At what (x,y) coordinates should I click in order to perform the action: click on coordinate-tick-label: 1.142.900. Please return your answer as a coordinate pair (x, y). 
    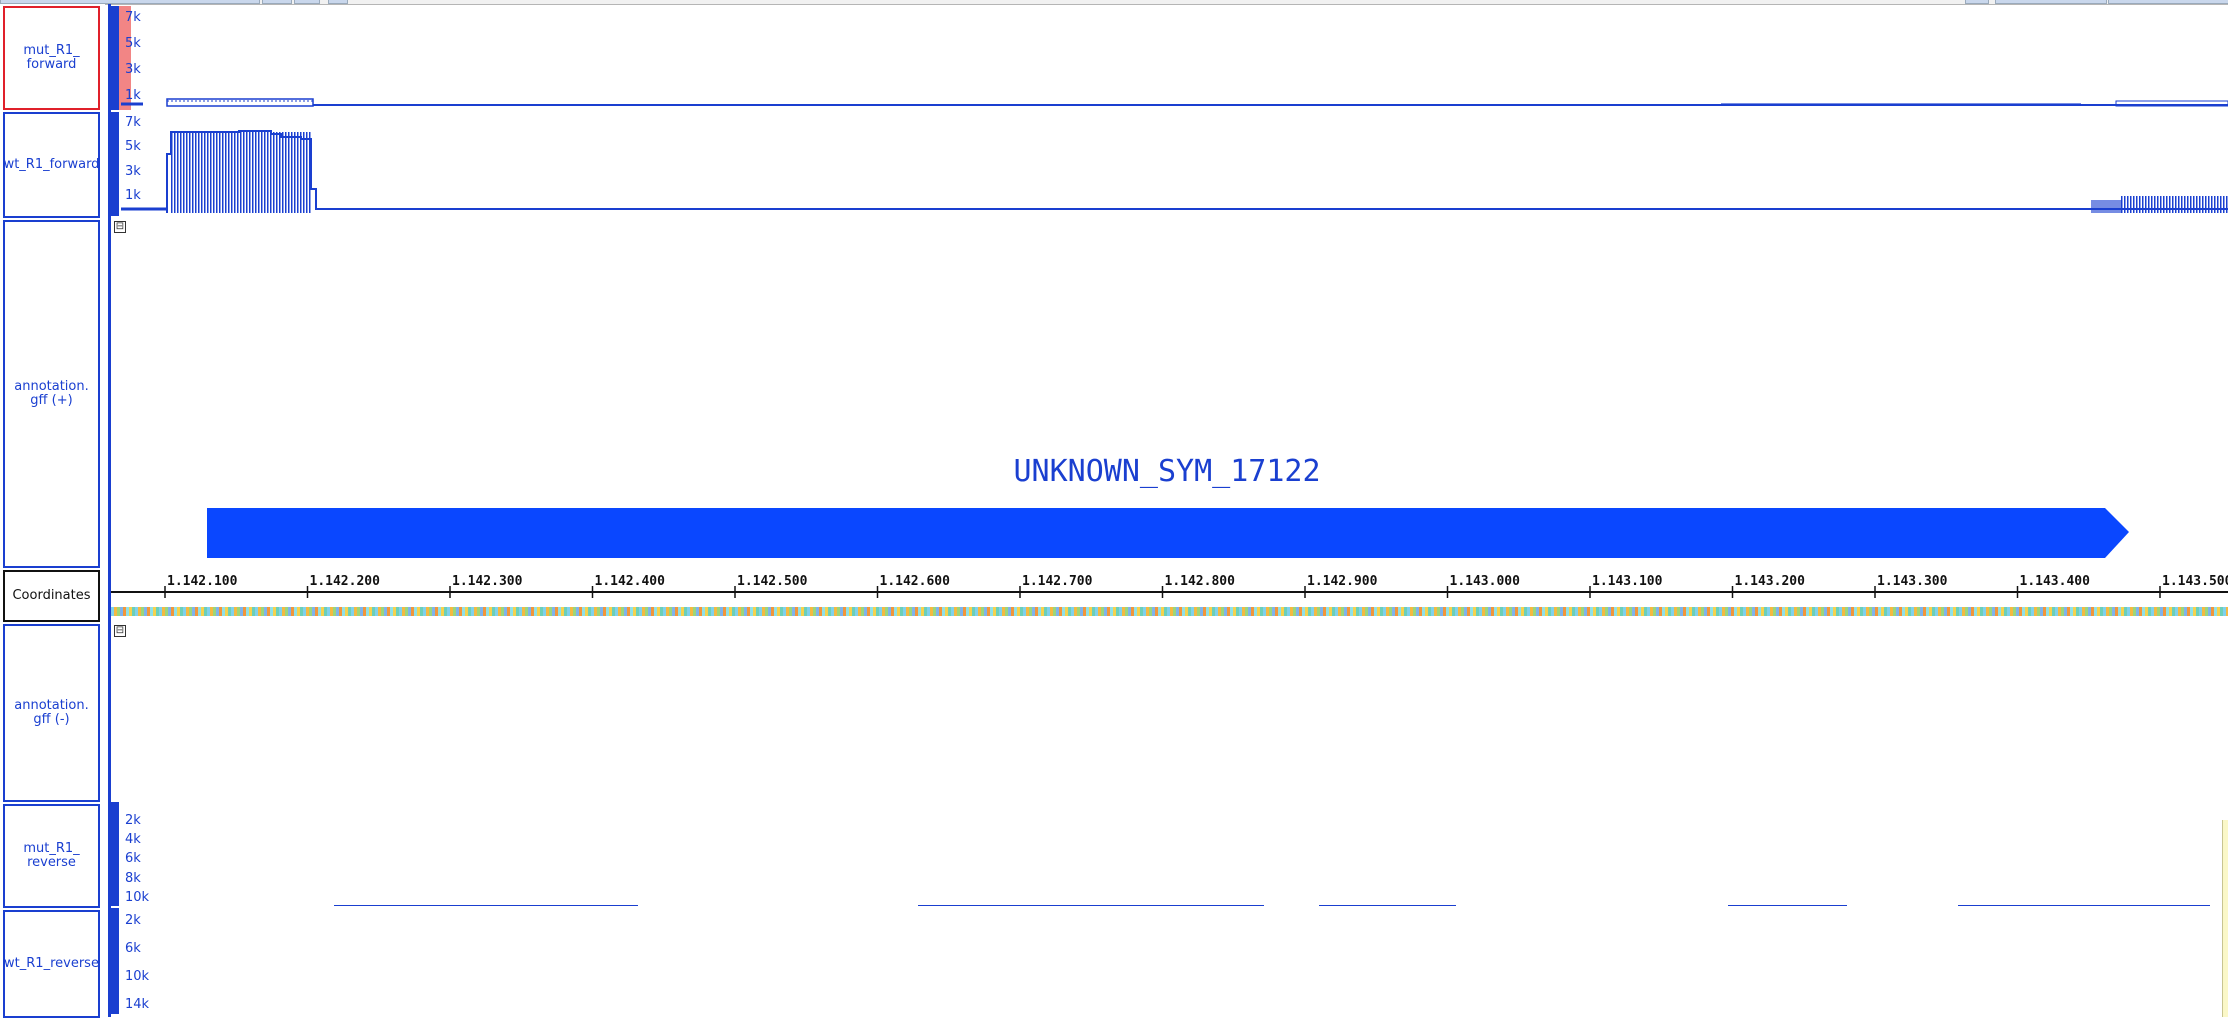
    Looking at the image, I should click on (1342, 581).